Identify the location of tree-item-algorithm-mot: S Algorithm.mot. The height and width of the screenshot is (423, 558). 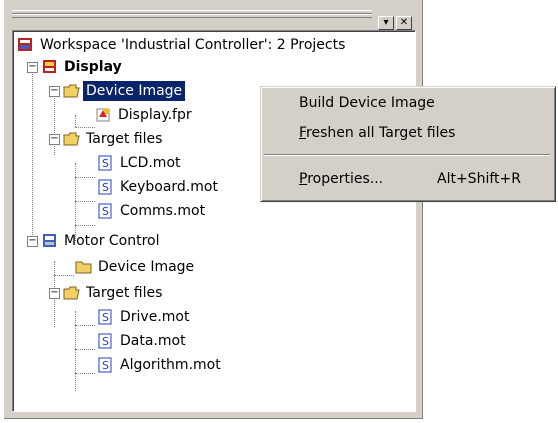
(212, 366).